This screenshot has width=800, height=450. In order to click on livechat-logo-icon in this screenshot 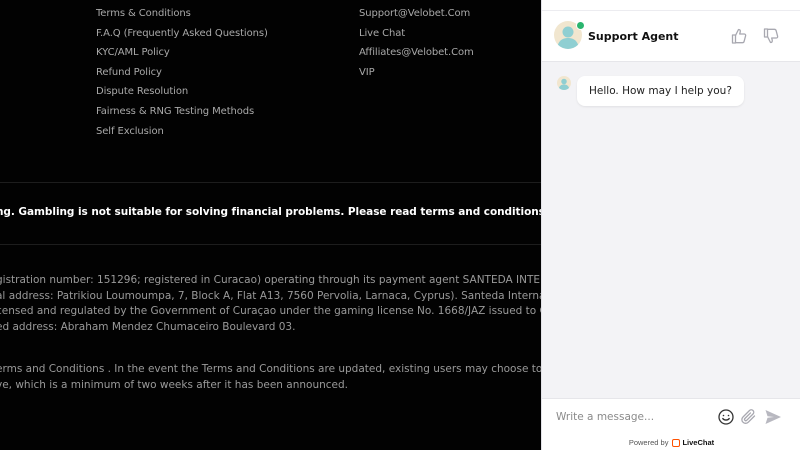, I will do `click(676, 443)`.